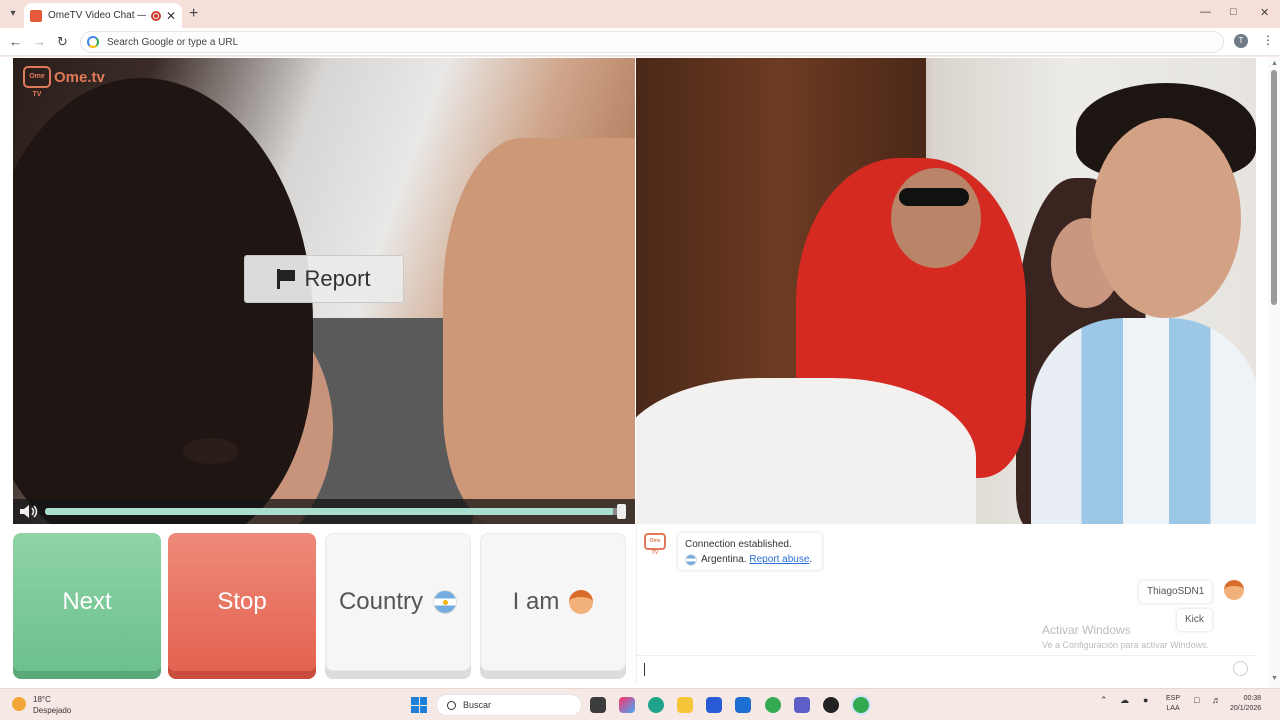 Image resolution: width=1280 pixels, height=720 pixels. I want to click on volume-bar, so click(324, 511).